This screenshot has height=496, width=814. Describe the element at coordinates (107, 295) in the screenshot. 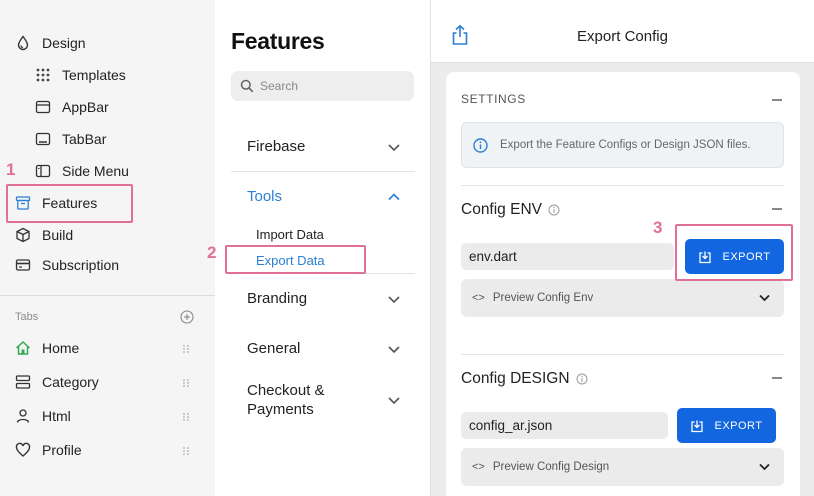

I see `sidebar-divider` at that location.